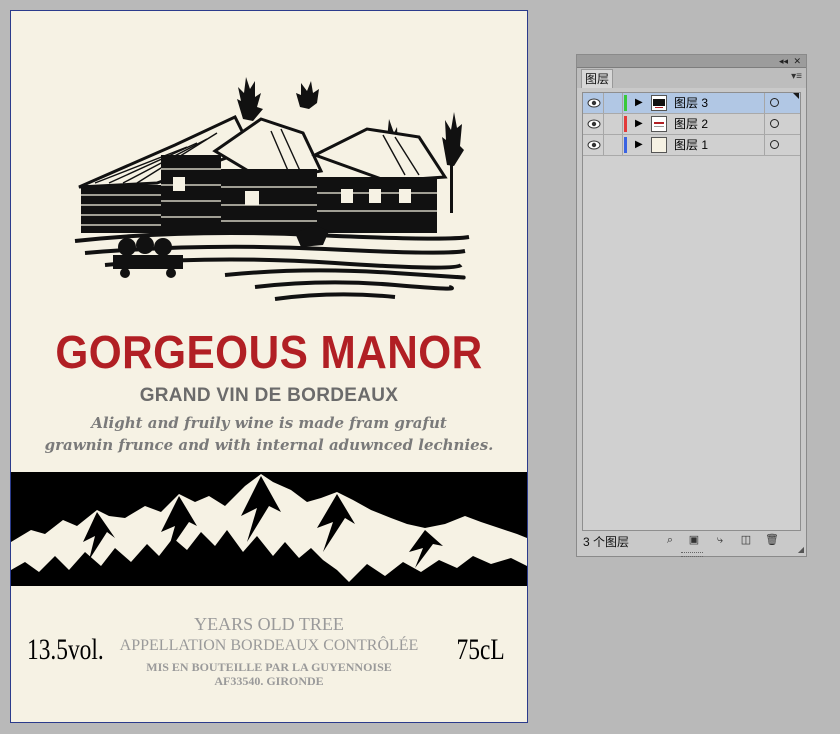 This screenshot has height=734, width=840. I want to click on tab-layers: 图层, so click(597, 78).